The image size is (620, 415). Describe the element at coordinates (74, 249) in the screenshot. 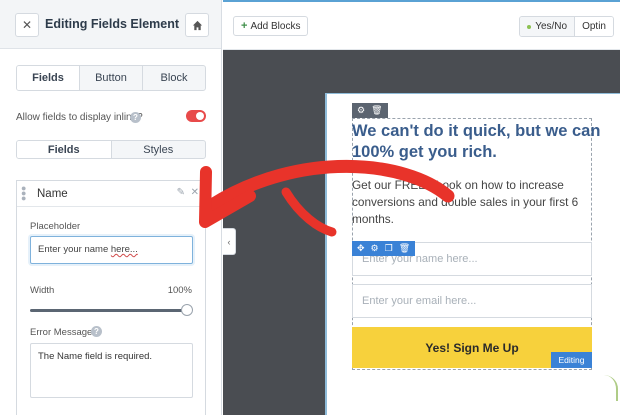

I see `placeholder-value: Enter your name` at that location.